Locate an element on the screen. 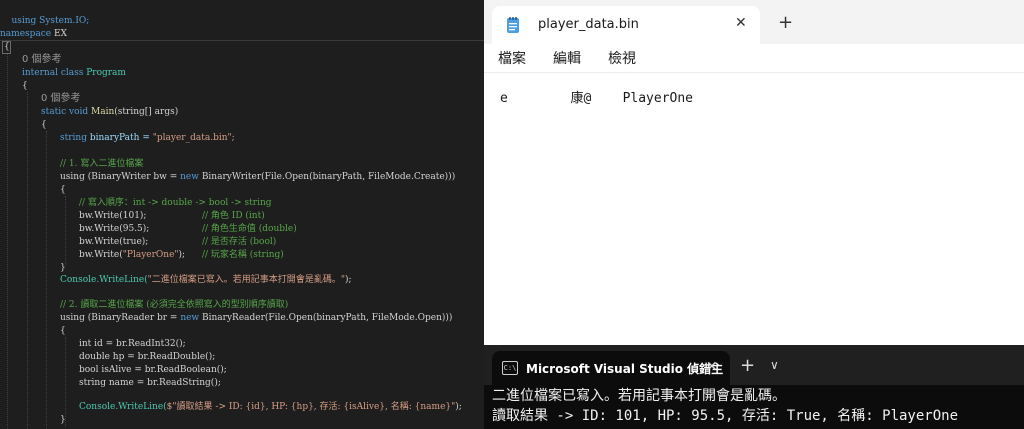 The width and height of the screenshot is (1024, 429). comment: // 1. 寫入二進位檔案 is located at coordinates (102, 164).